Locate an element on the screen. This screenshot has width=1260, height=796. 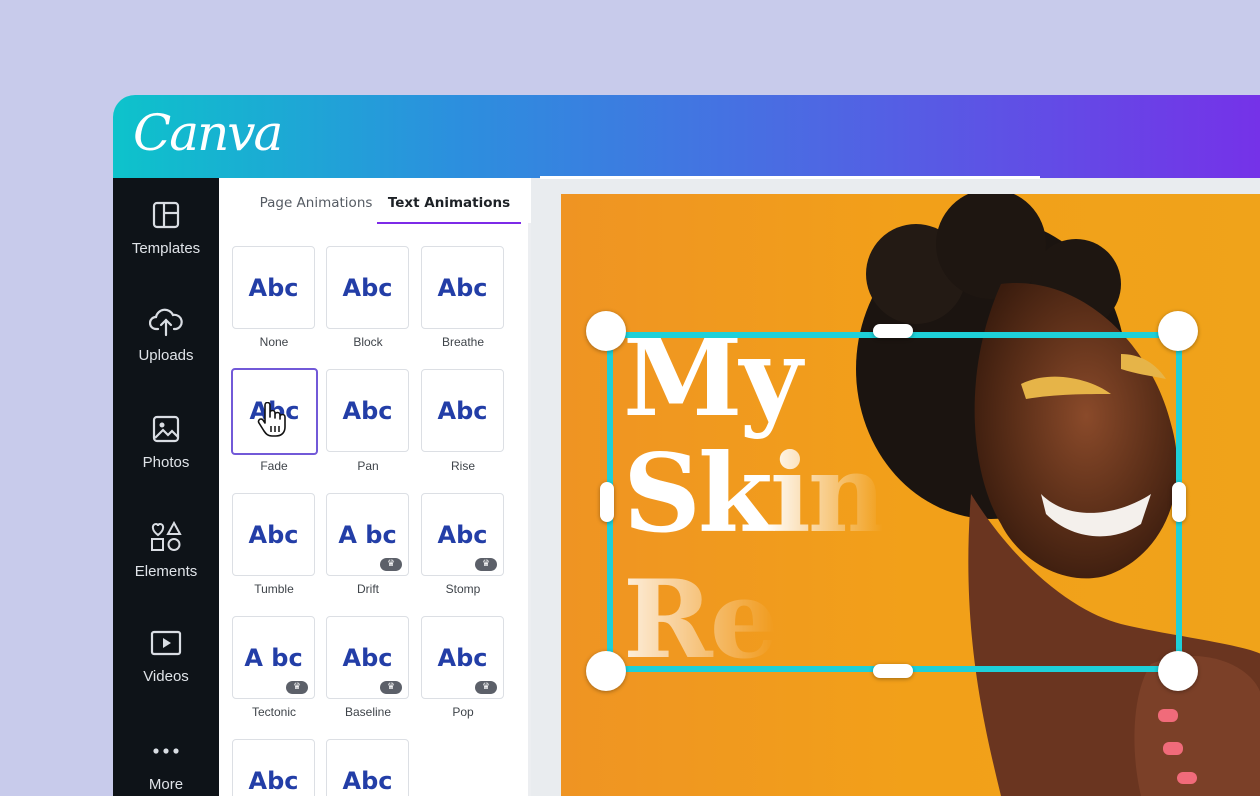
sidebar-item-elements: Elements is located at coordinates (166, 566).